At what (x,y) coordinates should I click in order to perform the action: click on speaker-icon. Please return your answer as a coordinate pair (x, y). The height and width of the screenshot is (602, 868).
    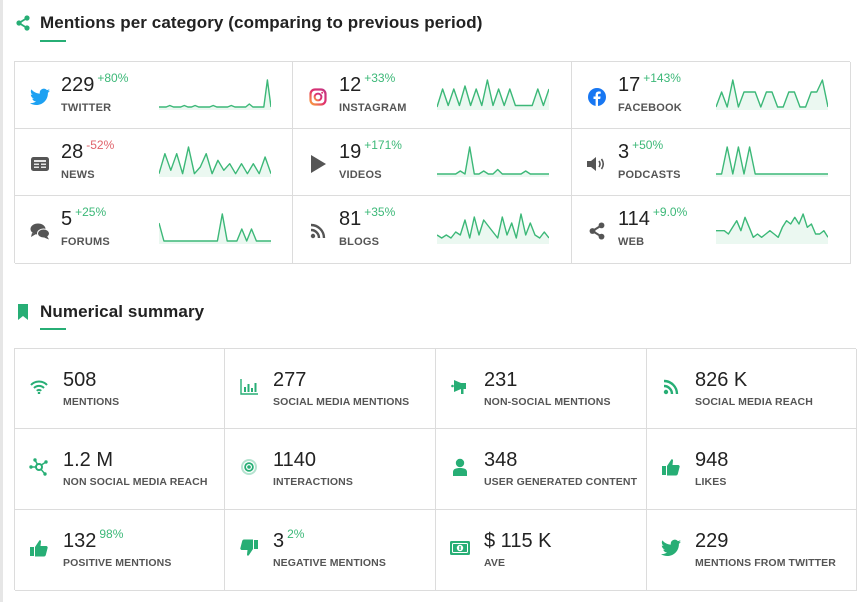
    Looking at the image, I should click on (597, 164).